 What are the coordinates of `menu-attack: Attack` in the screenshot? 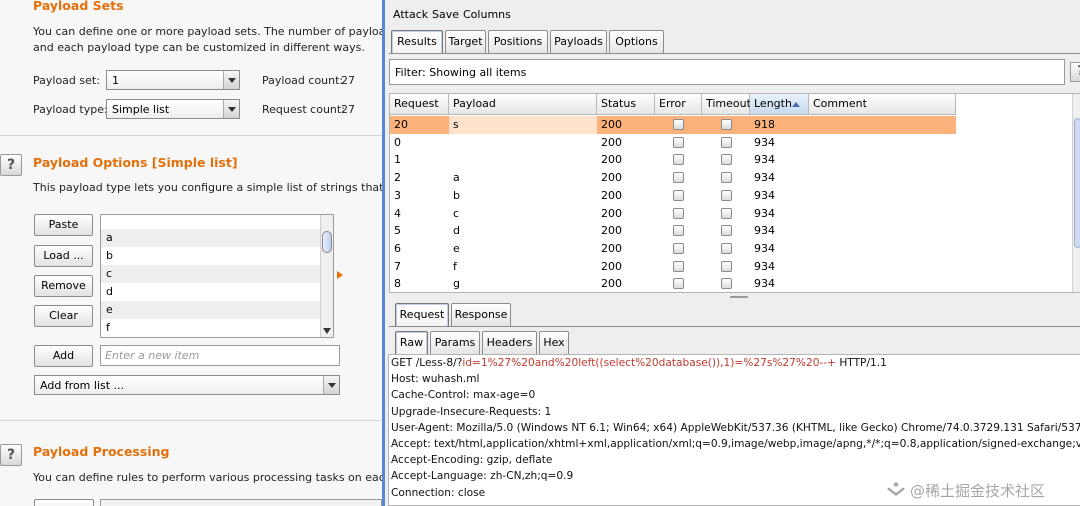 It's located at (410, 14).